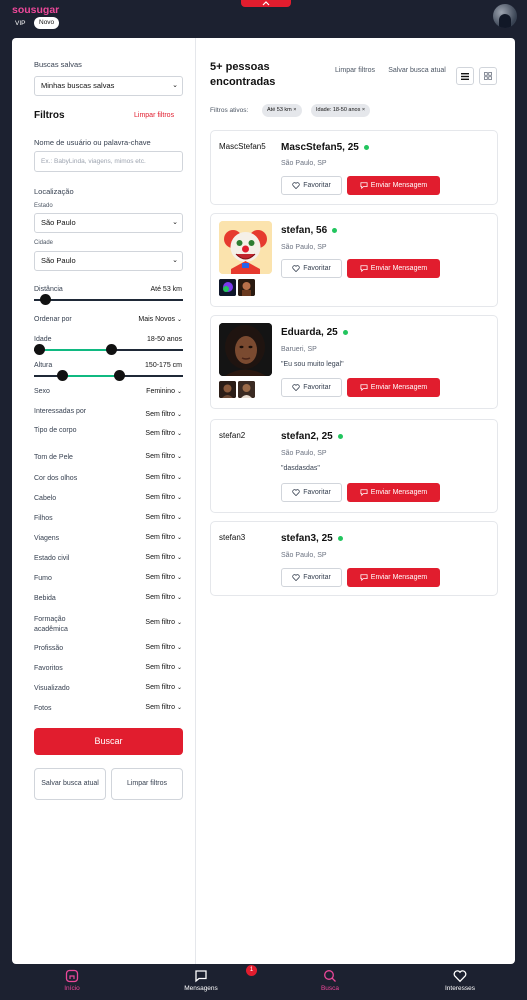 The image size is (527, 1000). I want to click on results-clear-filters: Limpar filtros, so click(355, 71).